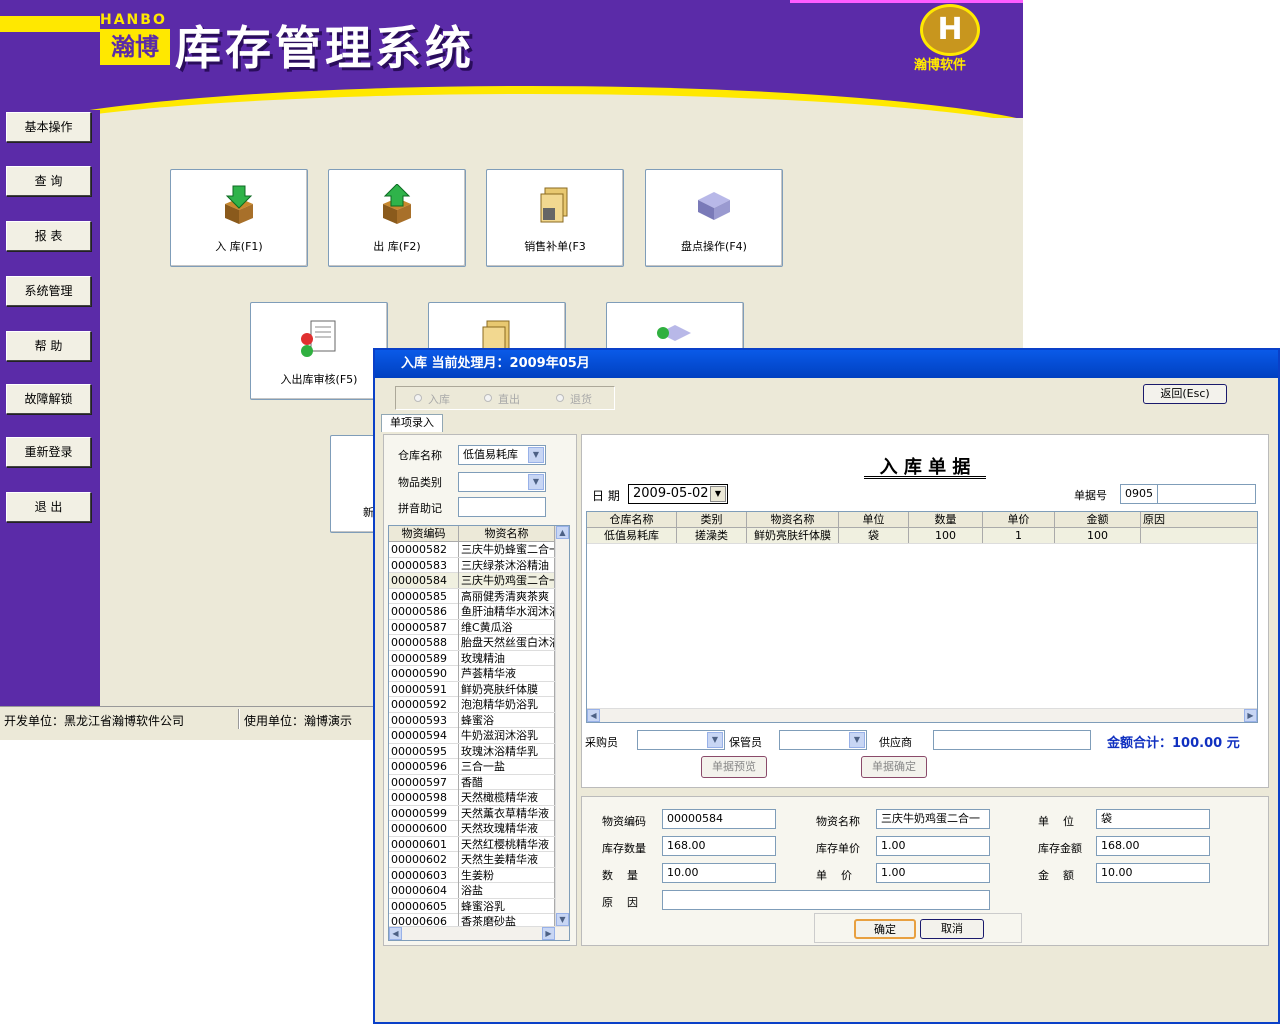 This screenshot has height=1024, width=1280. What do you see at coordinates (952, 929) in the screenshot?
I see `cancel-button: 取消` at bounding box center [952, 929].